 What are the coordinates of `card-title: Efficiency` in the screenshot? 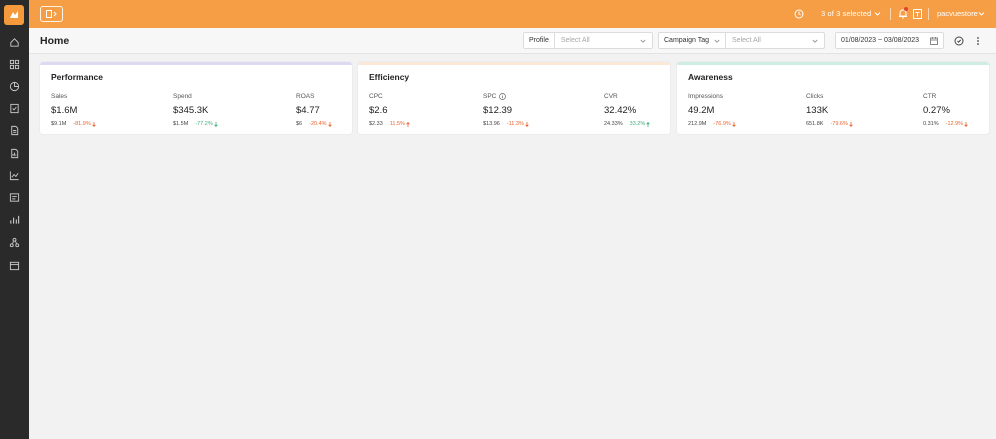 It's located at (389, 77).